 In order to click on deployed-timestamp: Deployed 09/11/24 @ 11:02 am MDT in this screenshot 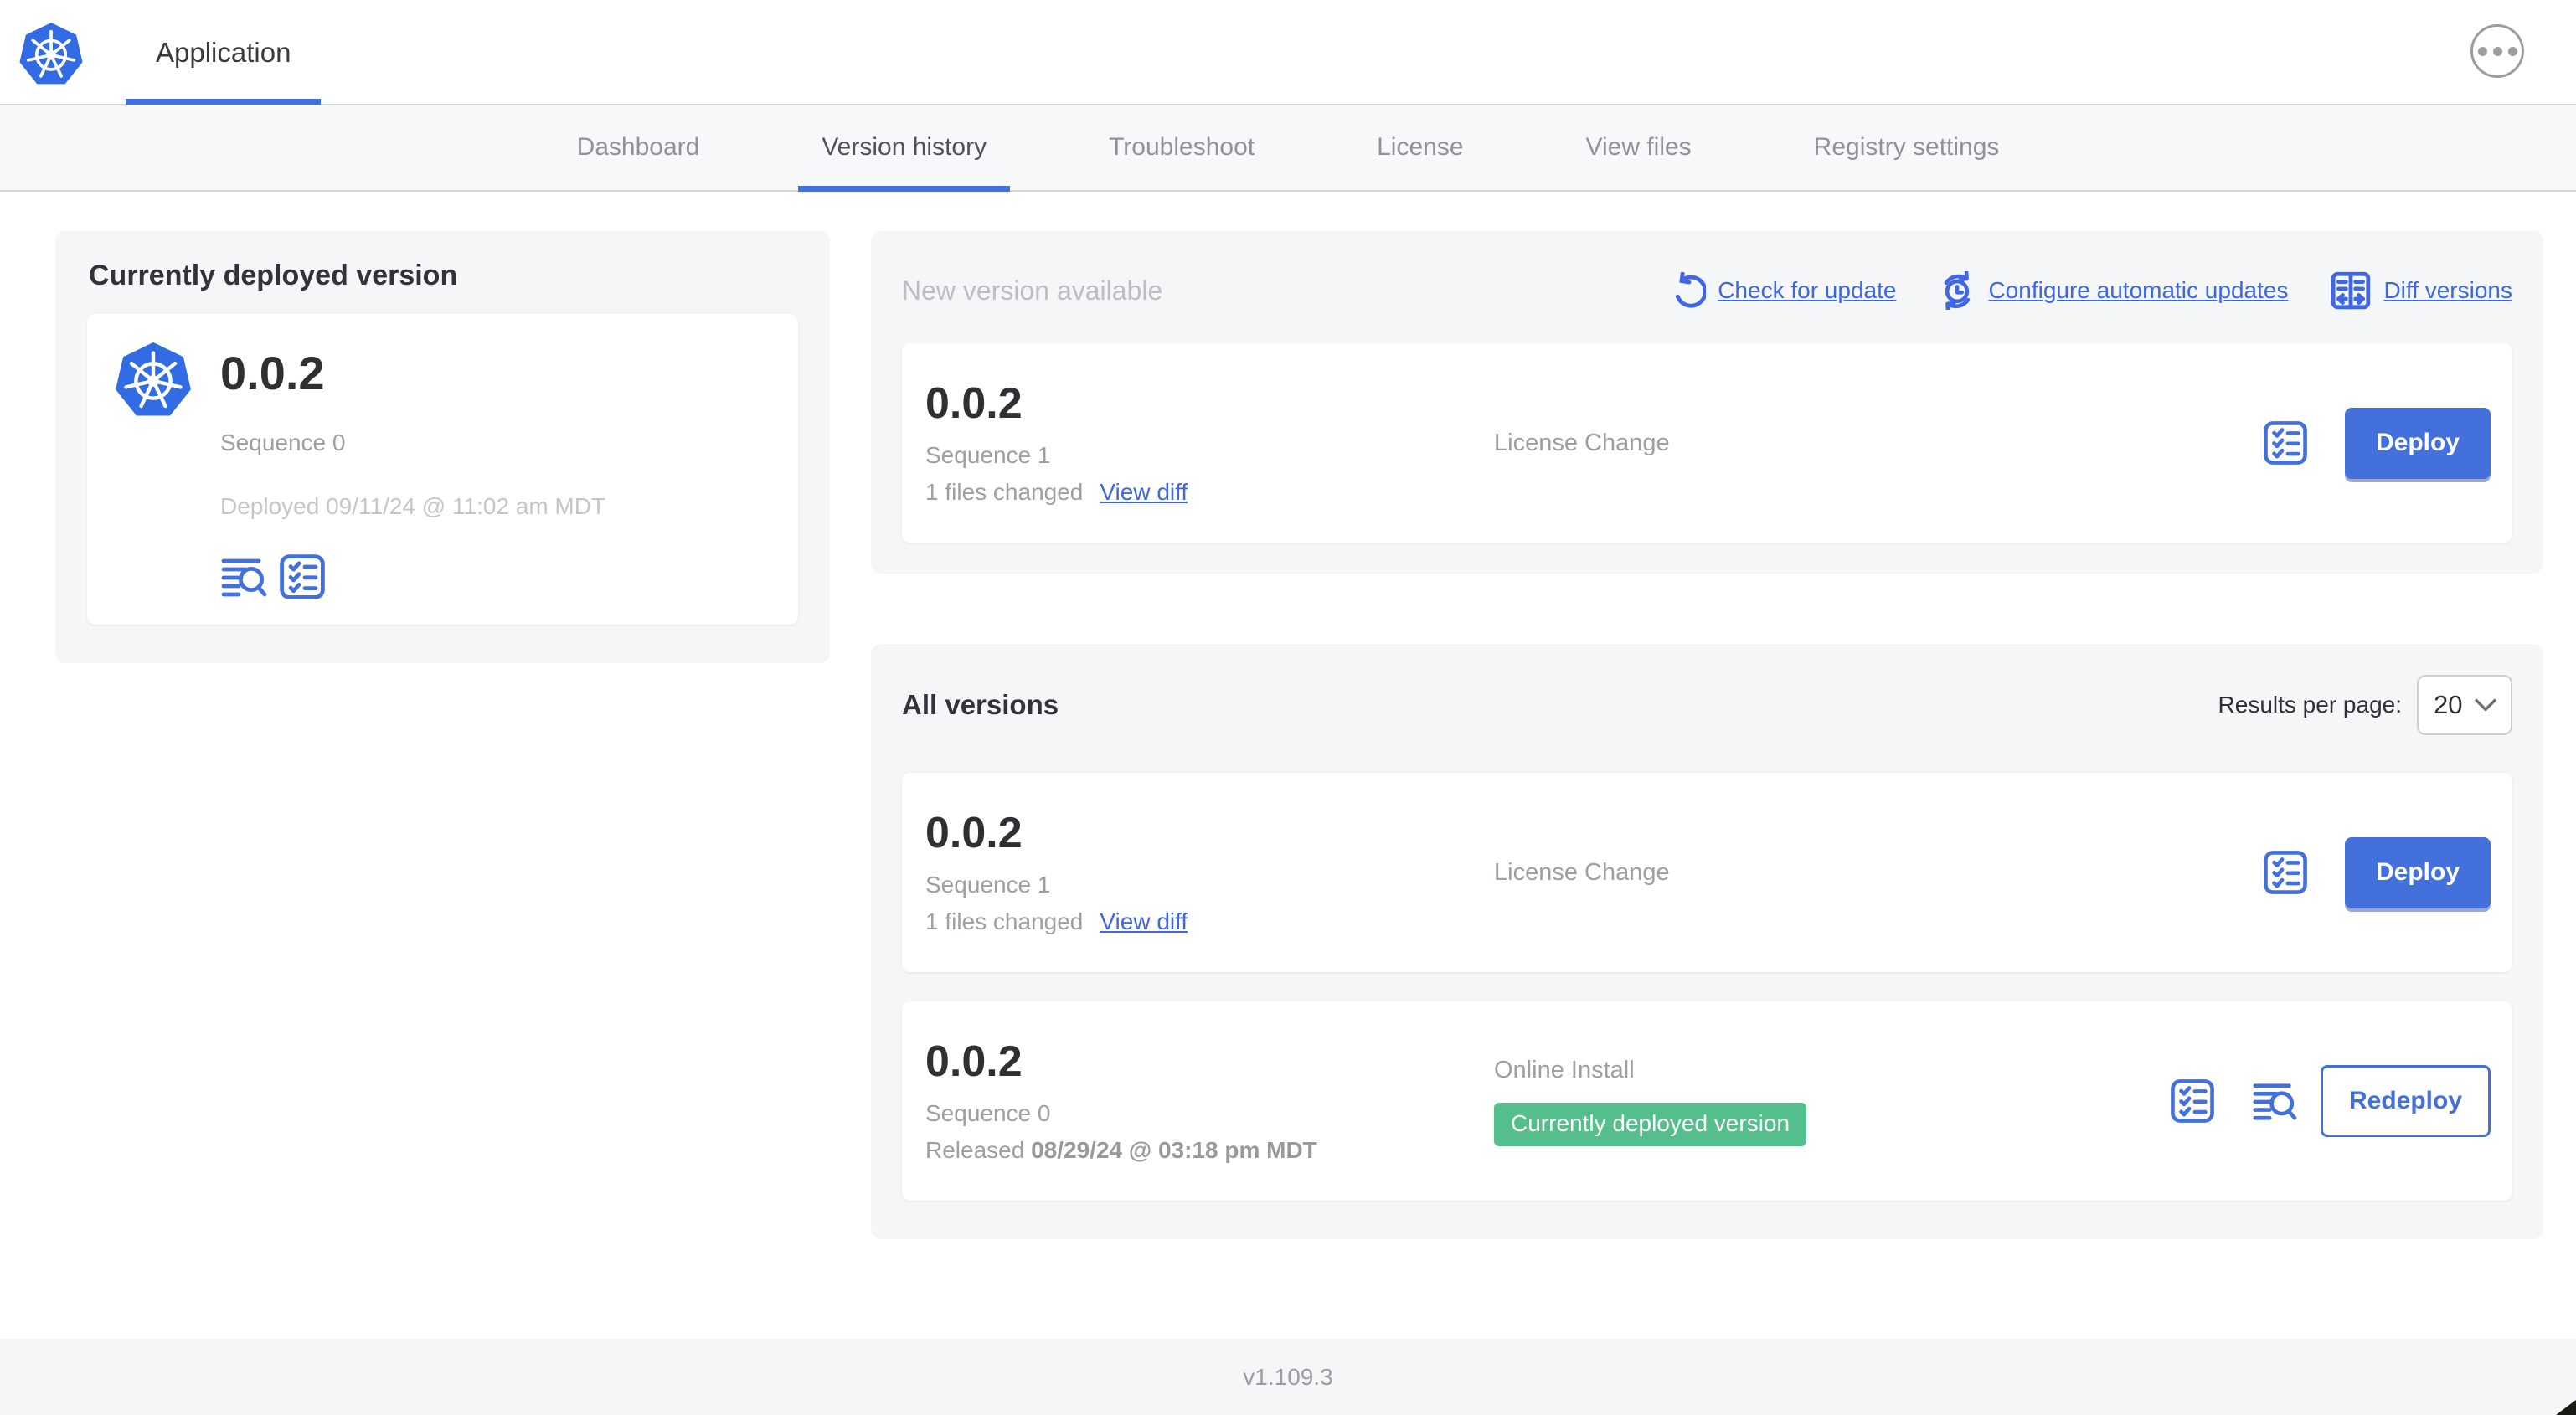, I will do `click(413, 506)`.